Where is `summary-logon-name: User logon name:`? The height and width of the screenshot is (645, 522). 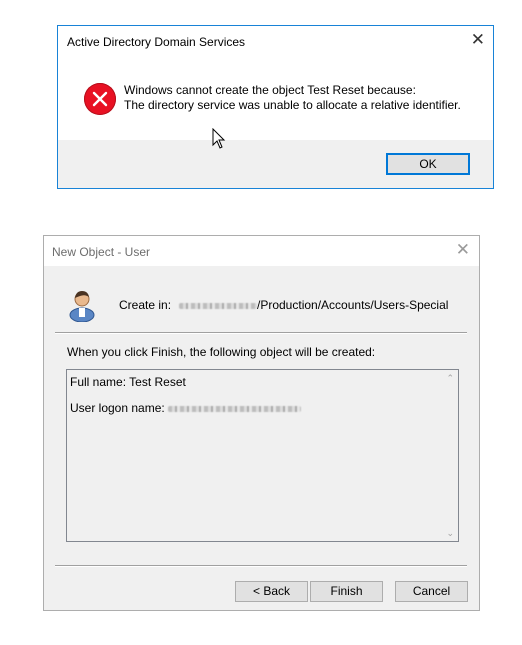 summary-logon-name: User logon name: is located at coordinates (186, 408).